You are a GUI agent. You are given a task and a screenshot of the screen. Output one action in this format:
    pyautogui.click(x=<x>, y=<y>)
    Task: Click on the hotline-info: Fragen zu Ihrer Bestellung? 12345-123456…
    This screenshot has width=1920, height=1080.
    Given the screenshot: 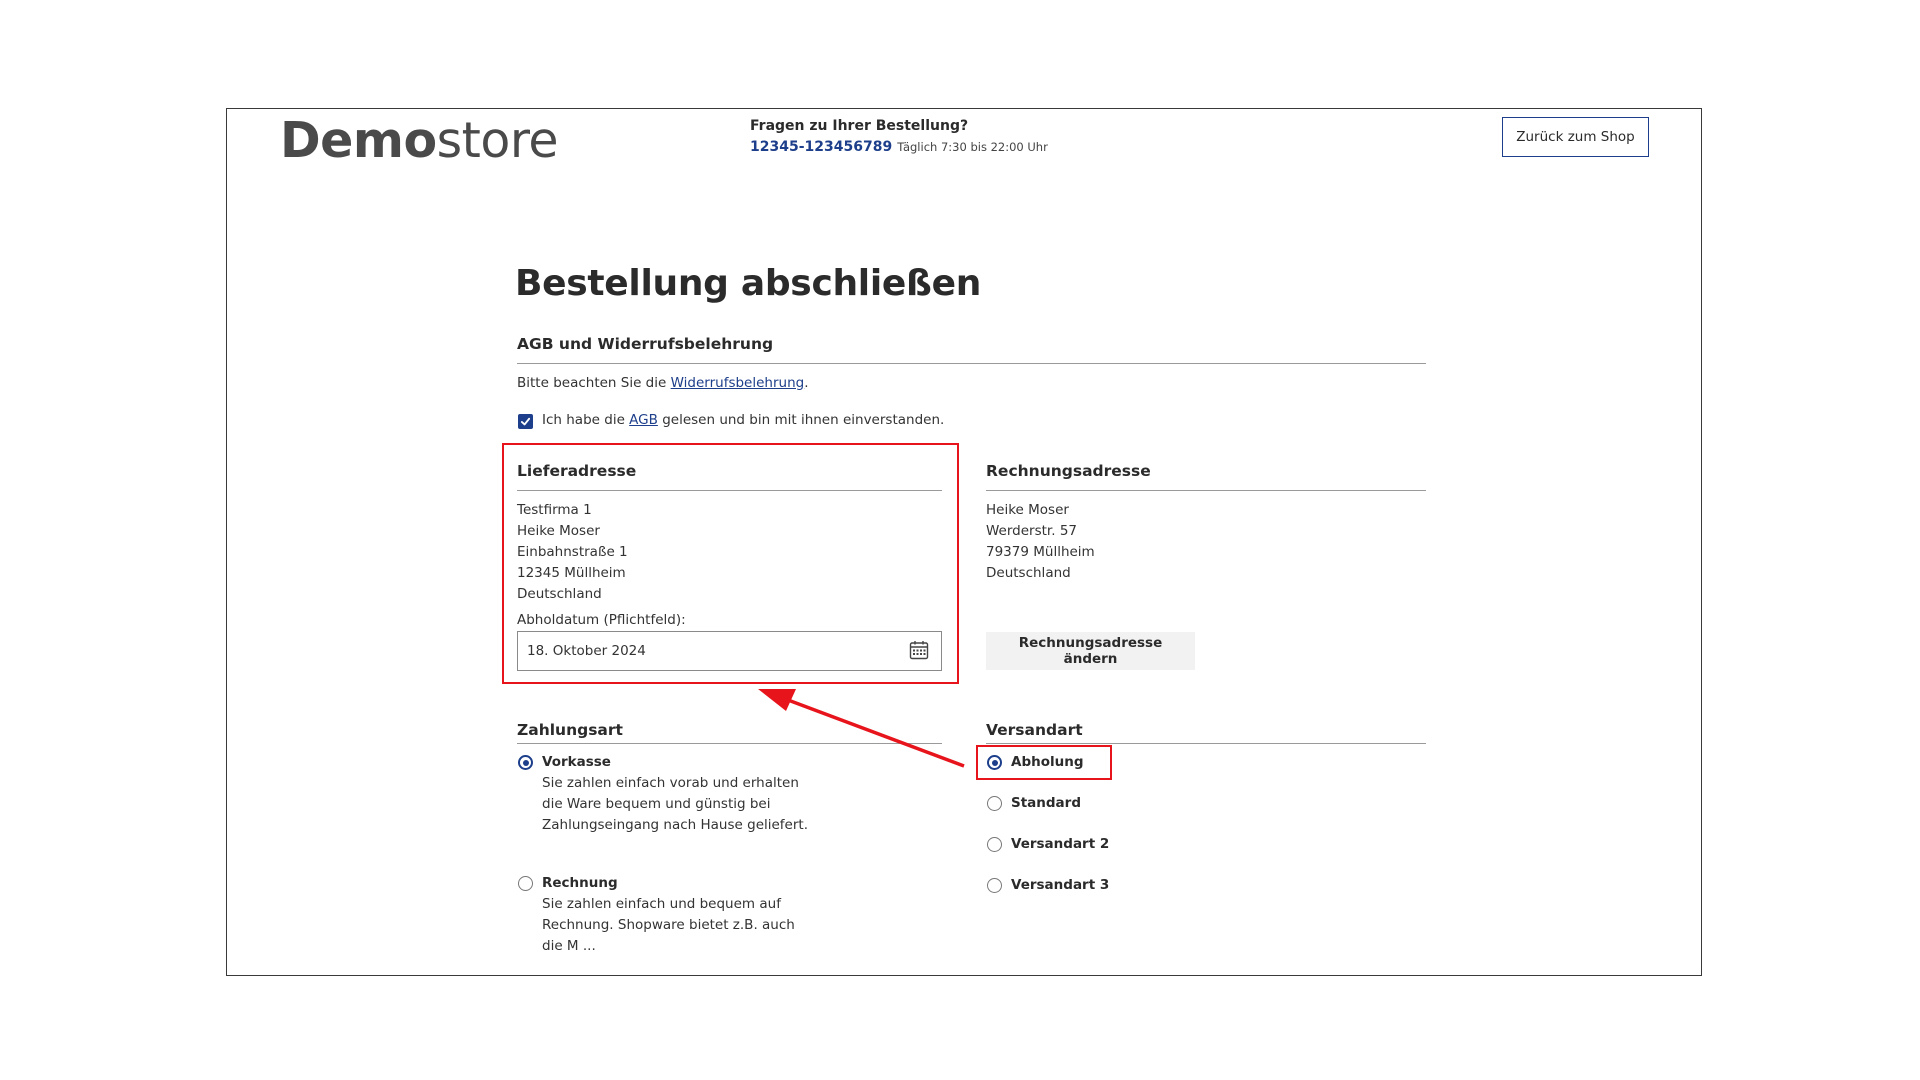 What is the action you would take?
    pyautogui.click(x=899, y=136)
    